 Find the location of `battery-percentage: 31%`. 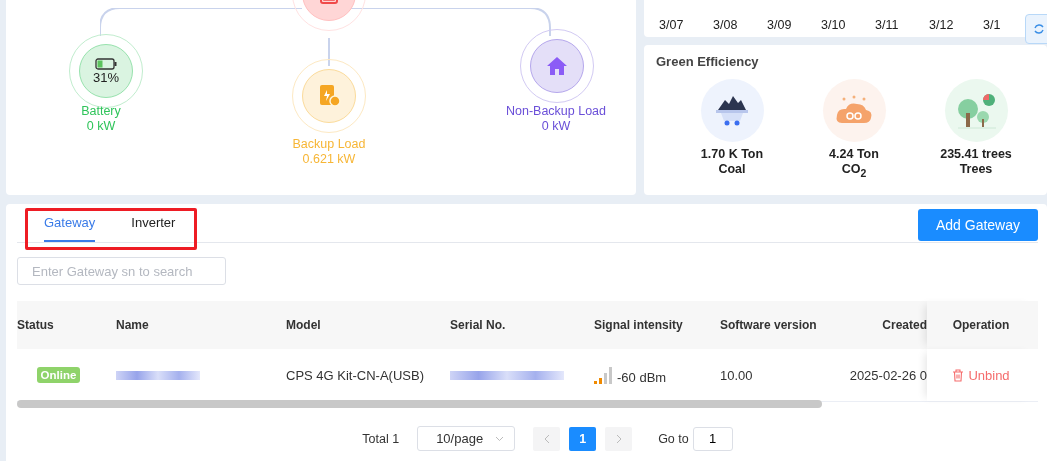

battery-percentage: 31% is located at coordinates (106, 77).